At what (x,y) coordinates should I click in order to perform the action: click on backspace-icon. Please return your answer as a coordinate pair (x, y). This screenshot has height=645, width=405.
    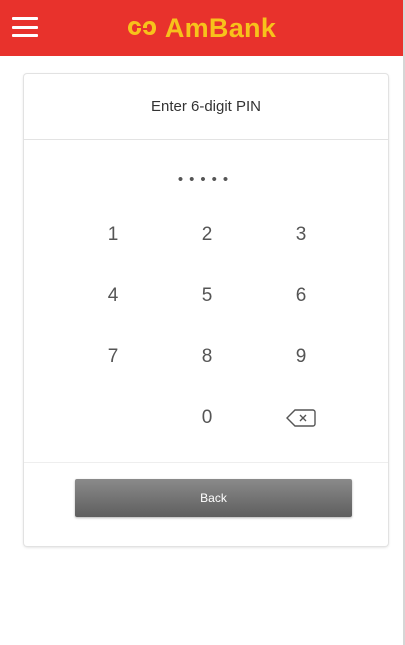
    Looking at the image, I should click on (301, 417).